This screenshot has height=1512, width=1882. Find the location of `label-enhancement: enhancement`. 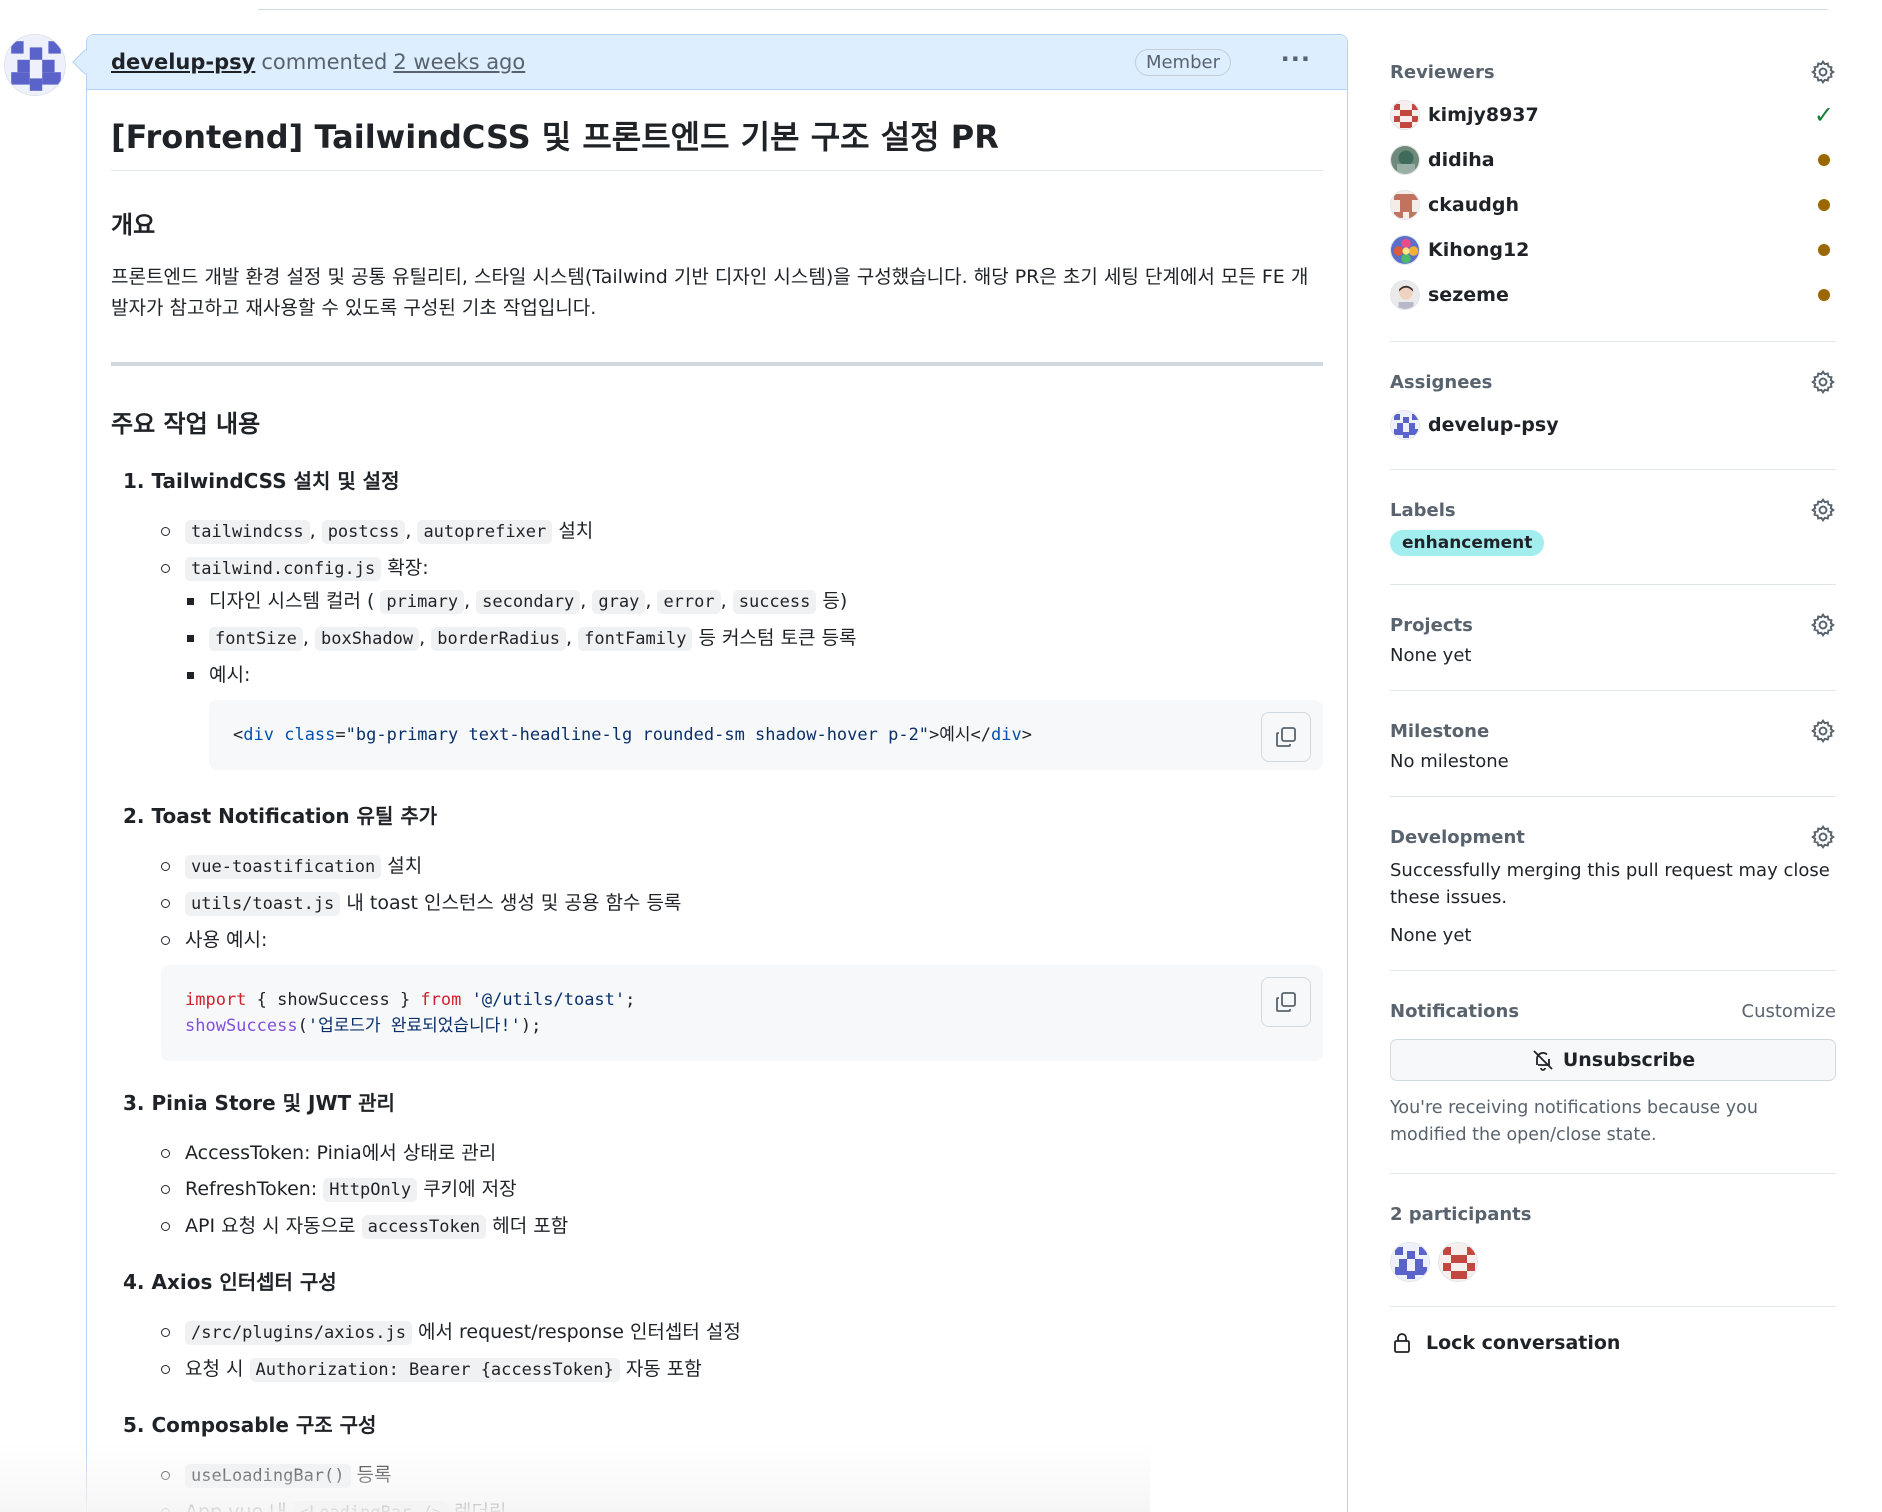

label-enhancement: enhancement is located at coordinates (1467, 543).